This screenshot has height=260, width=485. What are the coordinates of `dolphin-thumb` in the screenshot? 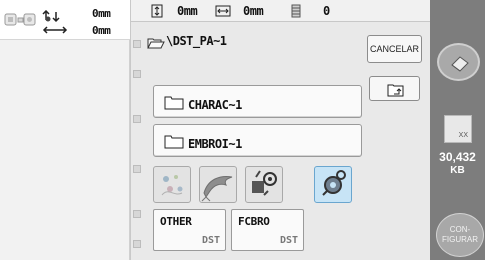 It's located at (218, 184).